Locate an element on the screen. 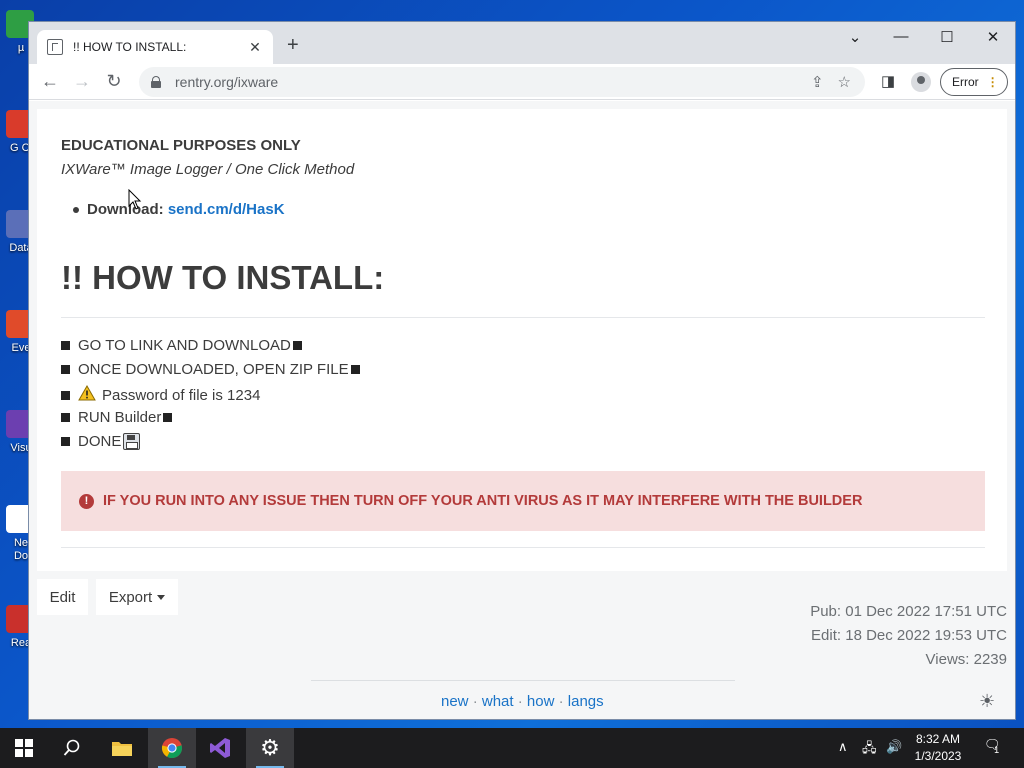 The height and width of the screenshot is (768, 1024). visual-studio-button is located at coordinates (220, 748).